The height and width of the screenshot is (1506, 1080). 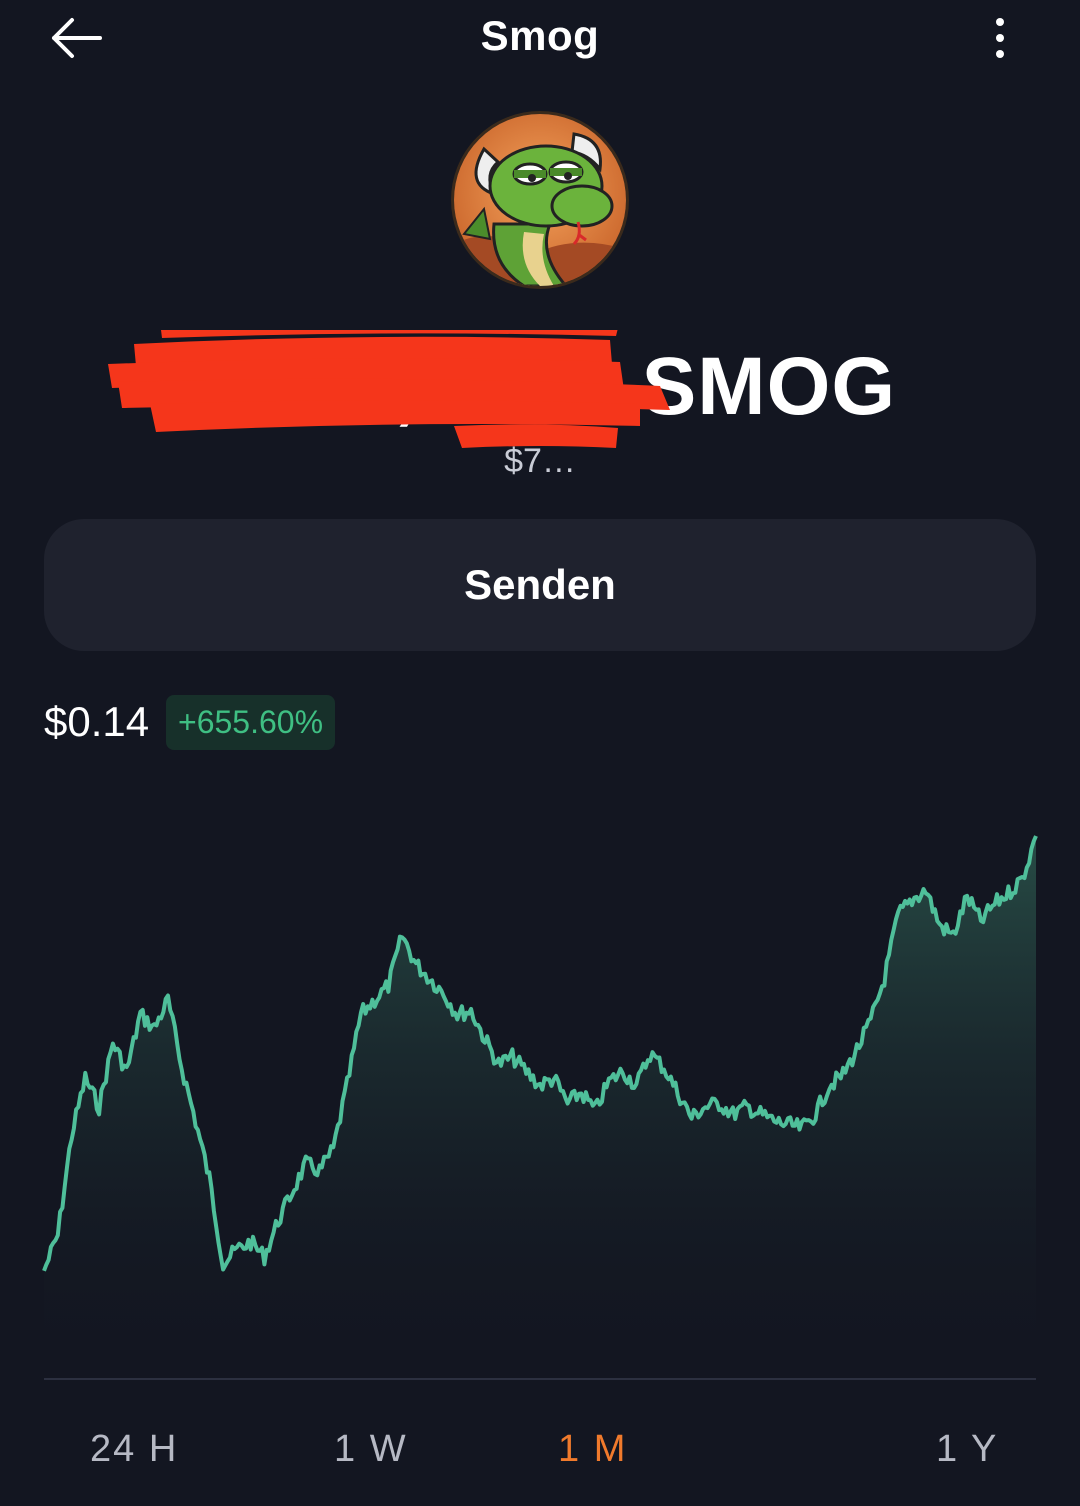 I want to click on tab-24h: 24 H, so click(x=134, y=1449).